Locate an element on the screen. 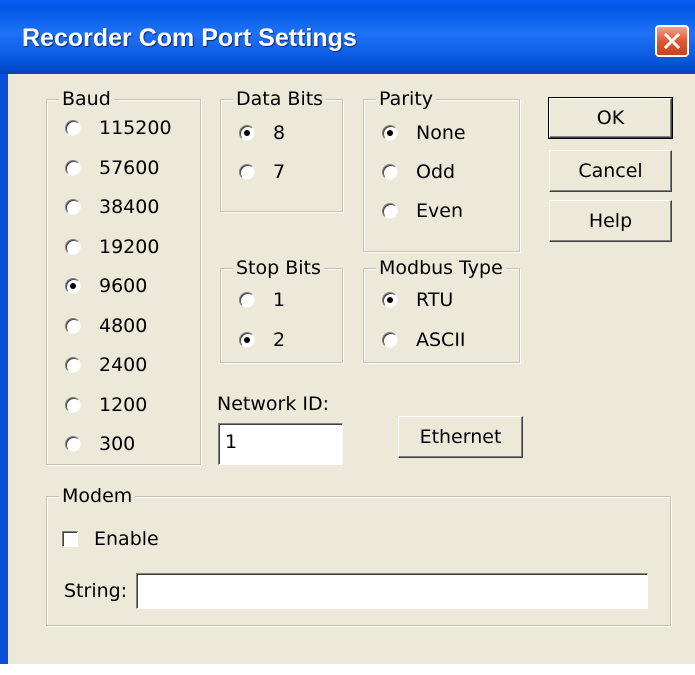 This screenshot has height=675, width=695. ethernet-button: Ethernet is located at coordinates (460, 437).